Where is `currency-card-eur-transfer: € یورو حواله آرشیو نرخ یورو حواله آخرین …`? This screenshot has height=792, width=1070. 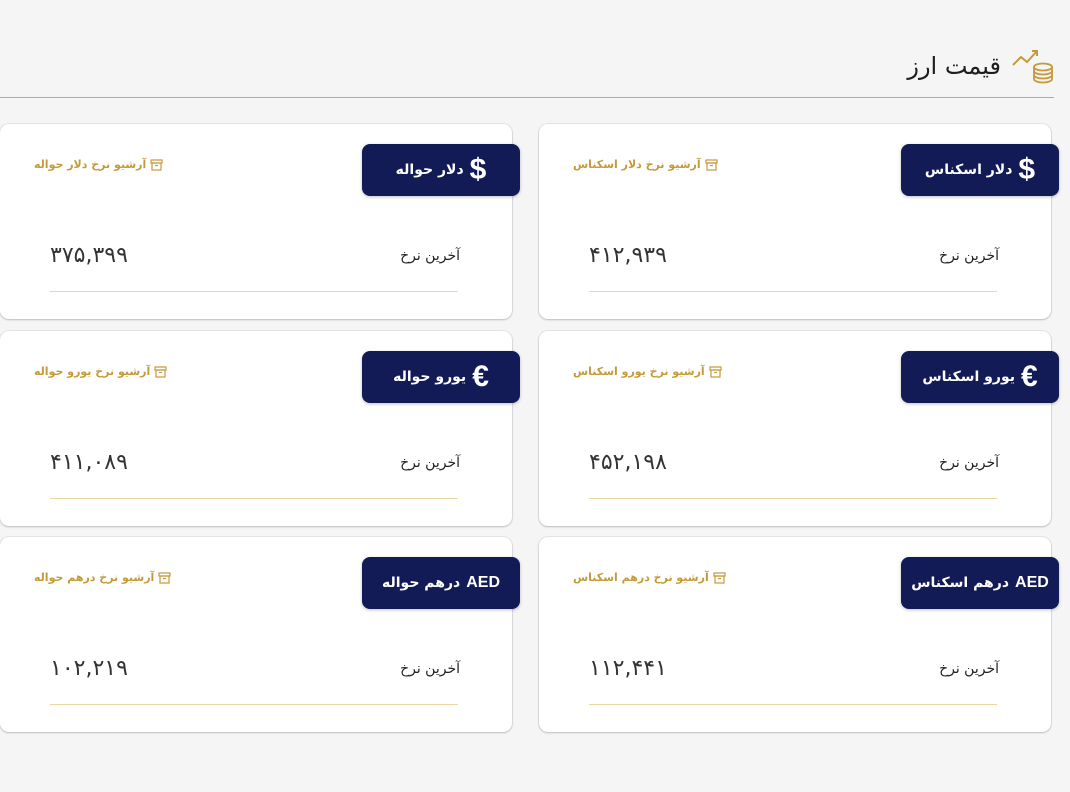 currency-card-eur-transfer: € یورو حواله آرشیو نرخ یورو حواله آخرین … is located at coordinates (260, 428).